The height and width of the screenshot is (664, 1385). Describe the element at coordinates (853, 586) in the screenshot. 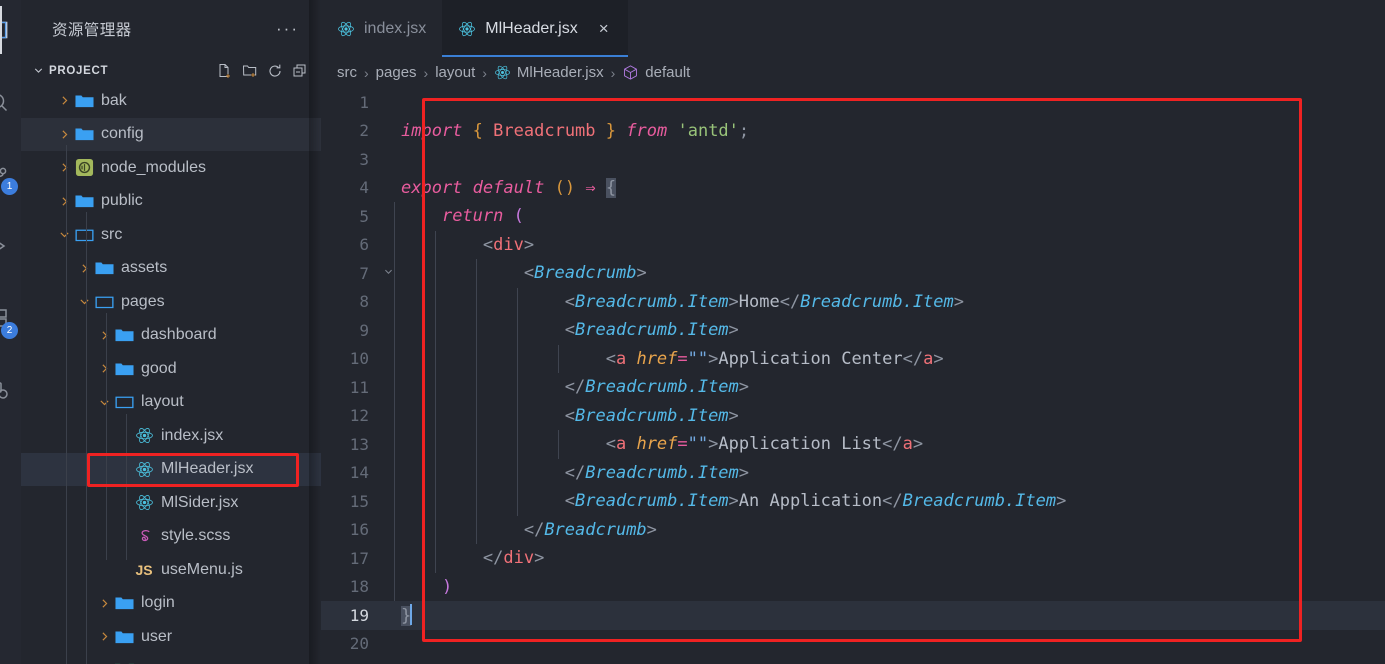

I see `code-line: 18 )` at that location.